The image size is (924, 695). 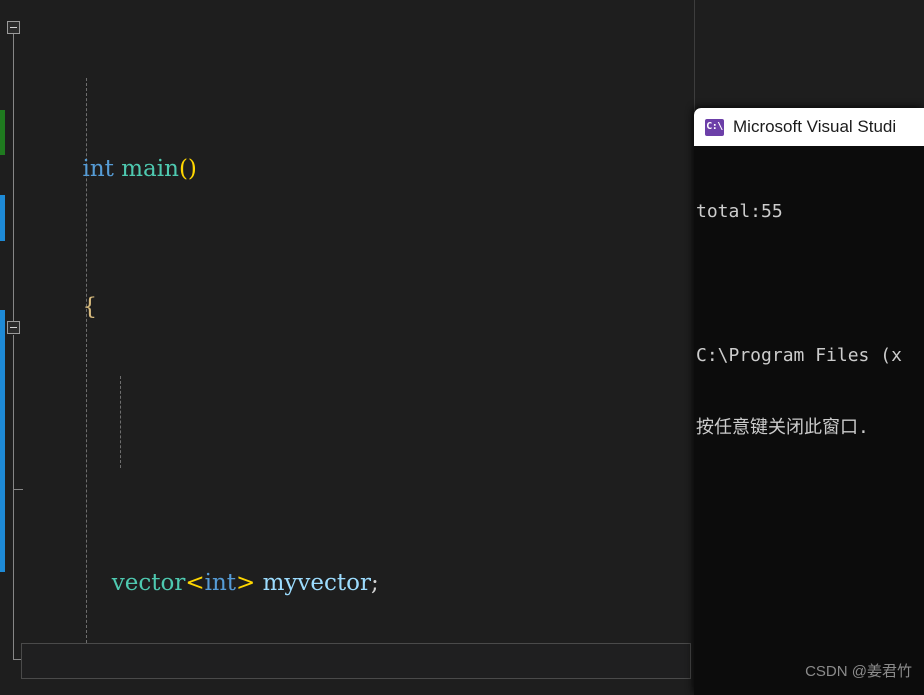 What do you see at coordinates (347, 564) in the screenshot?
I see `code-line: vector<int> myvector;` at bounding box center [347, 564].